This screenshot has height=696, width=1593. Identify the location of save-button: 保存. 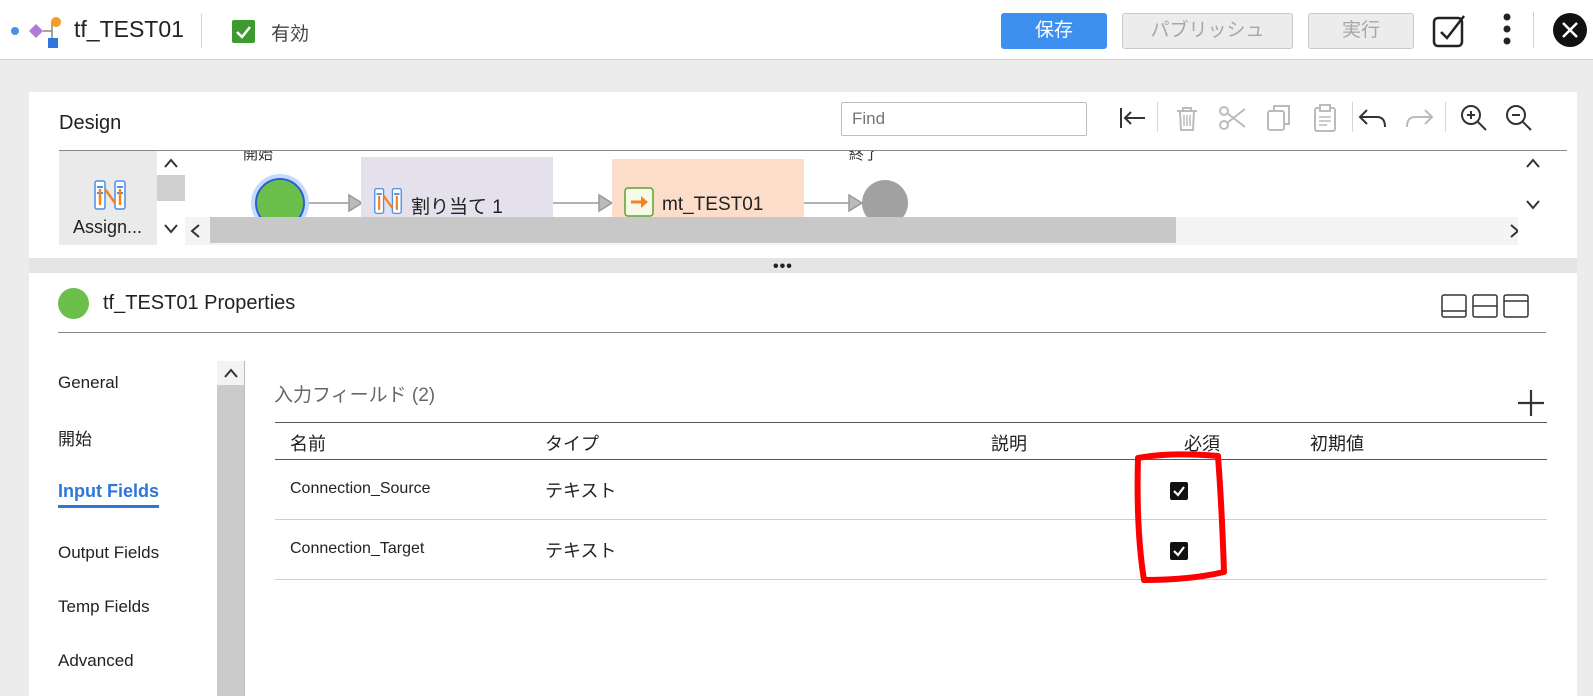
(1054, 31).